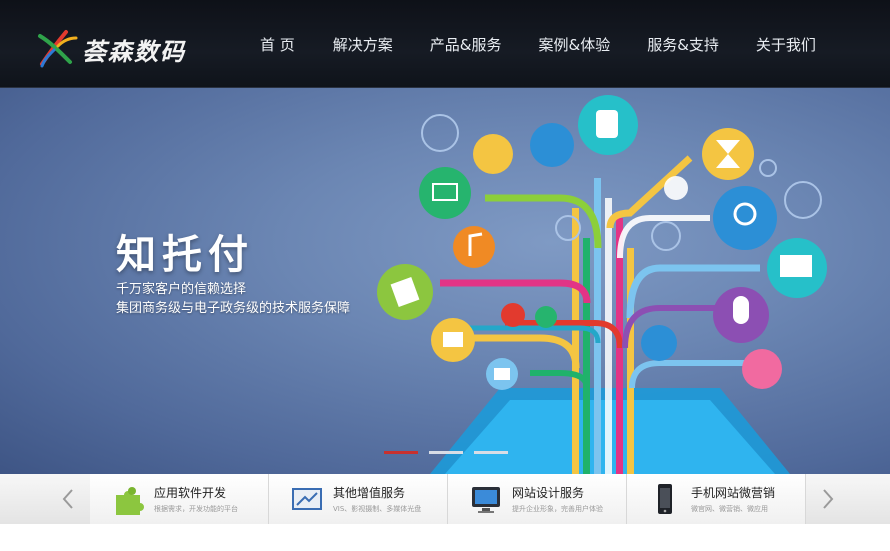  Describe the element at coordinates (369, 493) in the screenshot. I see `service-title: 其他增值服务` at that location.